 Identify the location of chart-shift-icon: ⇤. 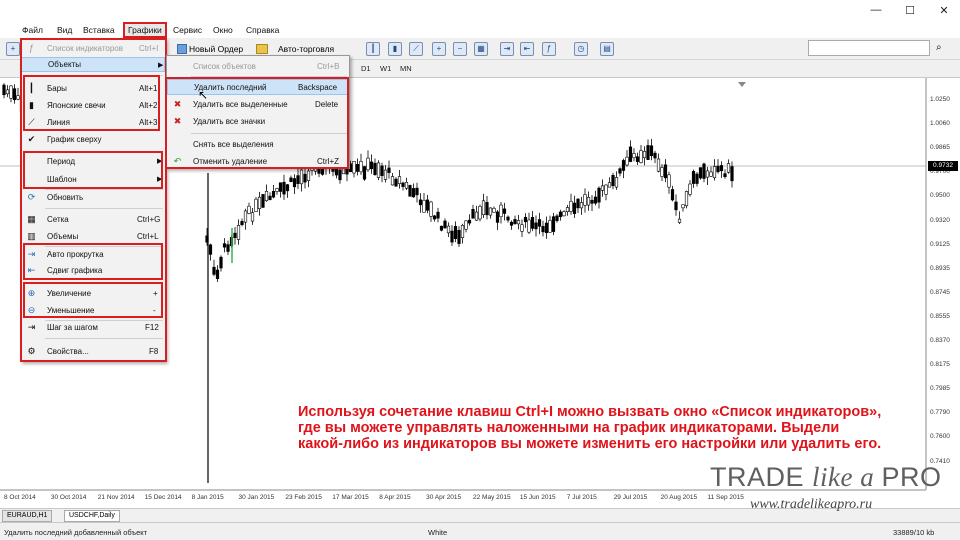
(527, 49).